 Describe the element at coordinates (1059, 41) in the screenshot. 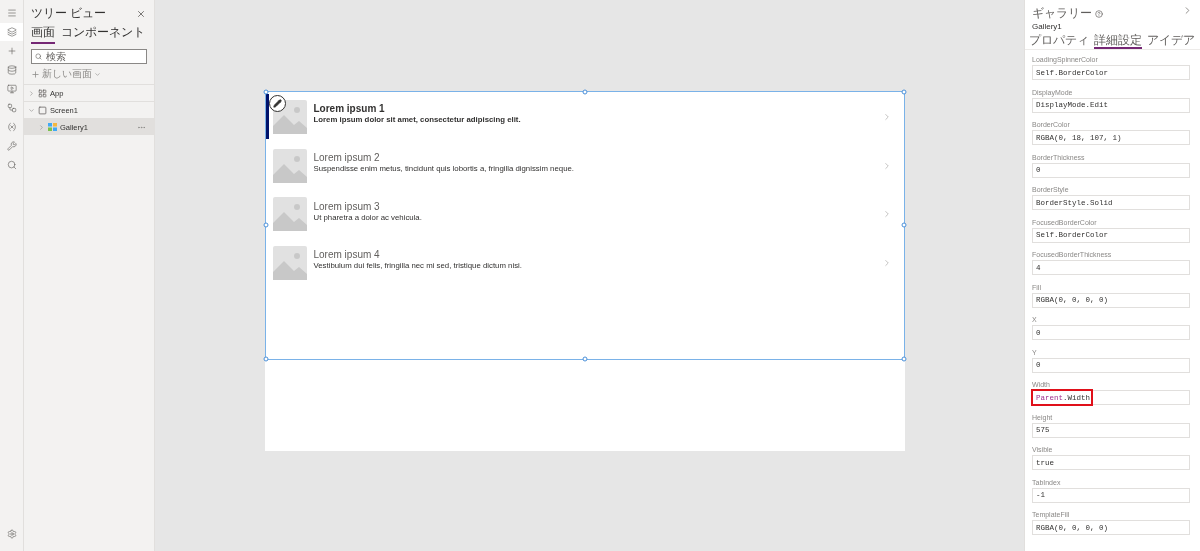

I see `tab: プロパティ` at that location.